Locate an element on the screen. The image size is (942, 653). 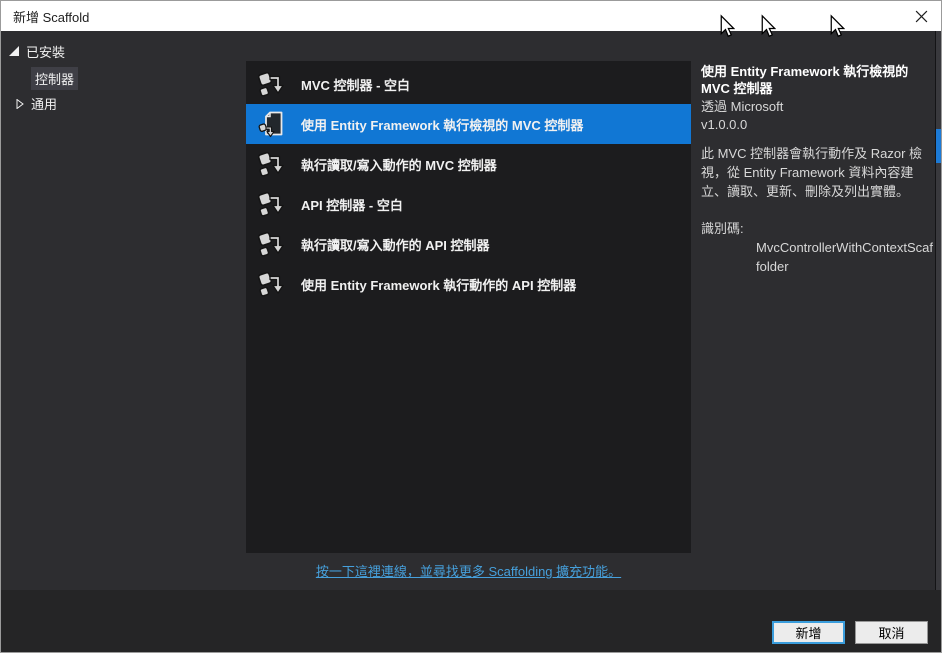
tree-node-installed: 已安裝 is located at coordinates (123, 46).